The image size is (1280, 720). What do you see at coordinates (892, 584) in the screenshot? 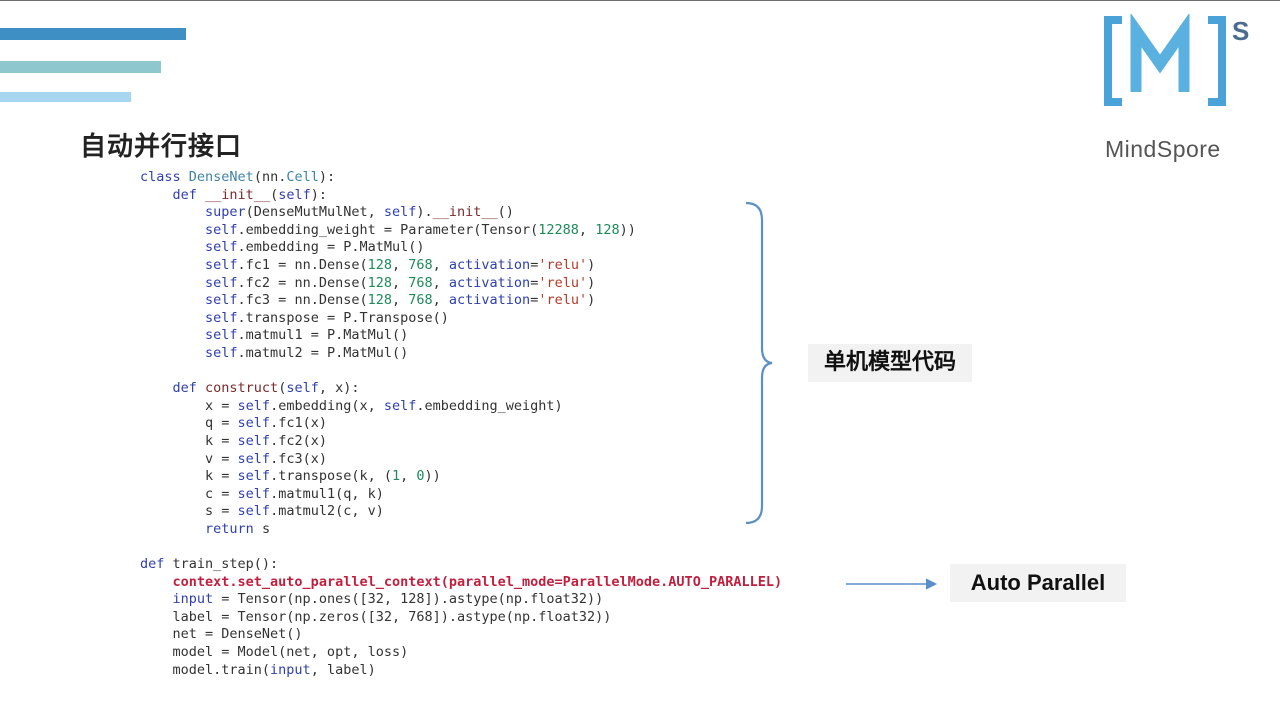
I see `arrow-right-icon` at bounding box center [892, 584].